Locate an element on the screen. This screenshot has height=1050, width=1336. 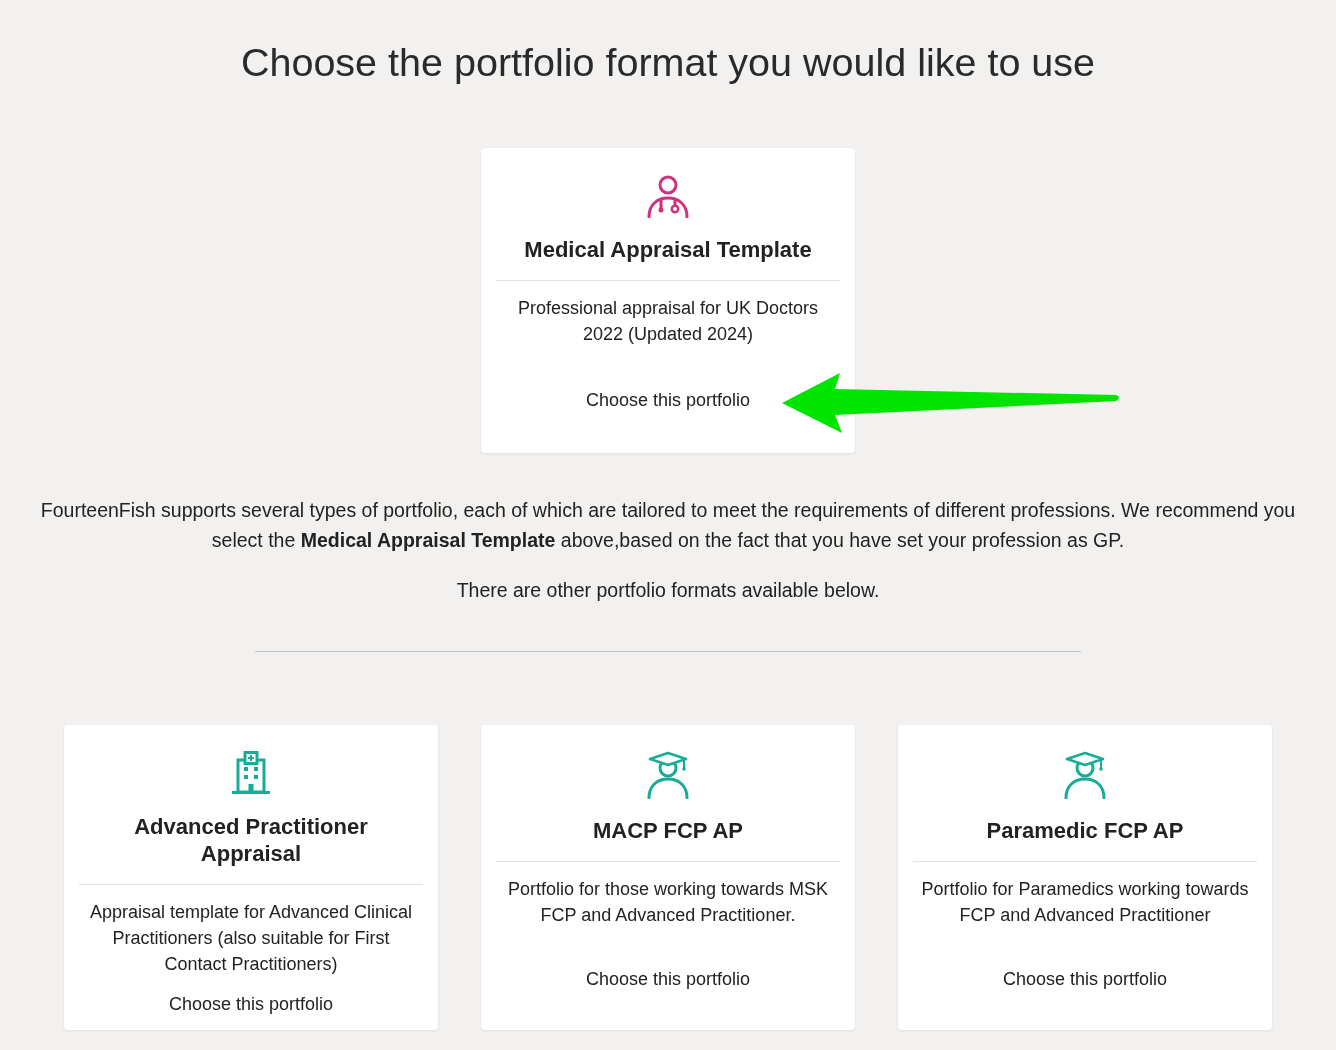
hospital-icon is located at coordinates (251, 773).